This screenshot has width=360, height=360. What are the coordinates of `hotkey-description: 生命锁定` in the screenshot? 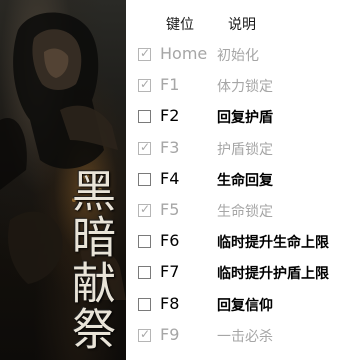 It's located at (245, 212).